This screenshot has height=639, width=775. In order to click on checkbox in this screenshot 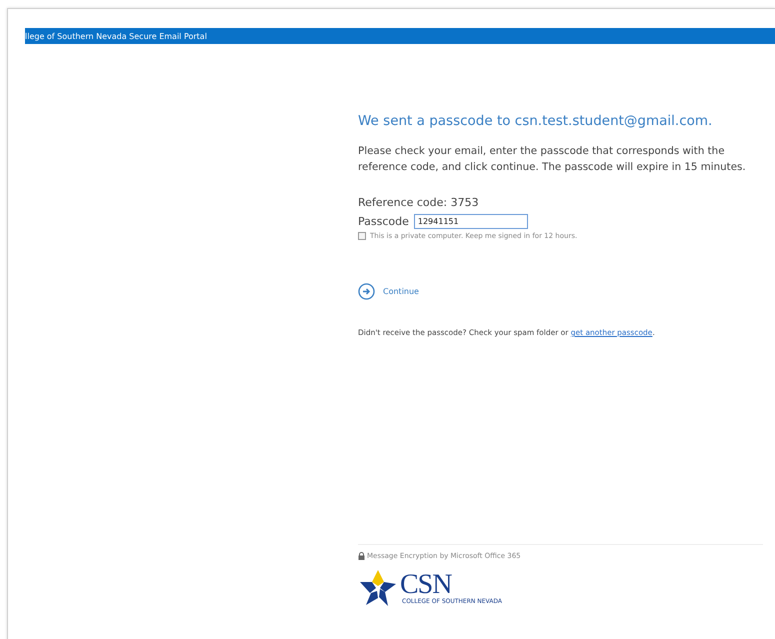, I will do `click(362, 236)`.